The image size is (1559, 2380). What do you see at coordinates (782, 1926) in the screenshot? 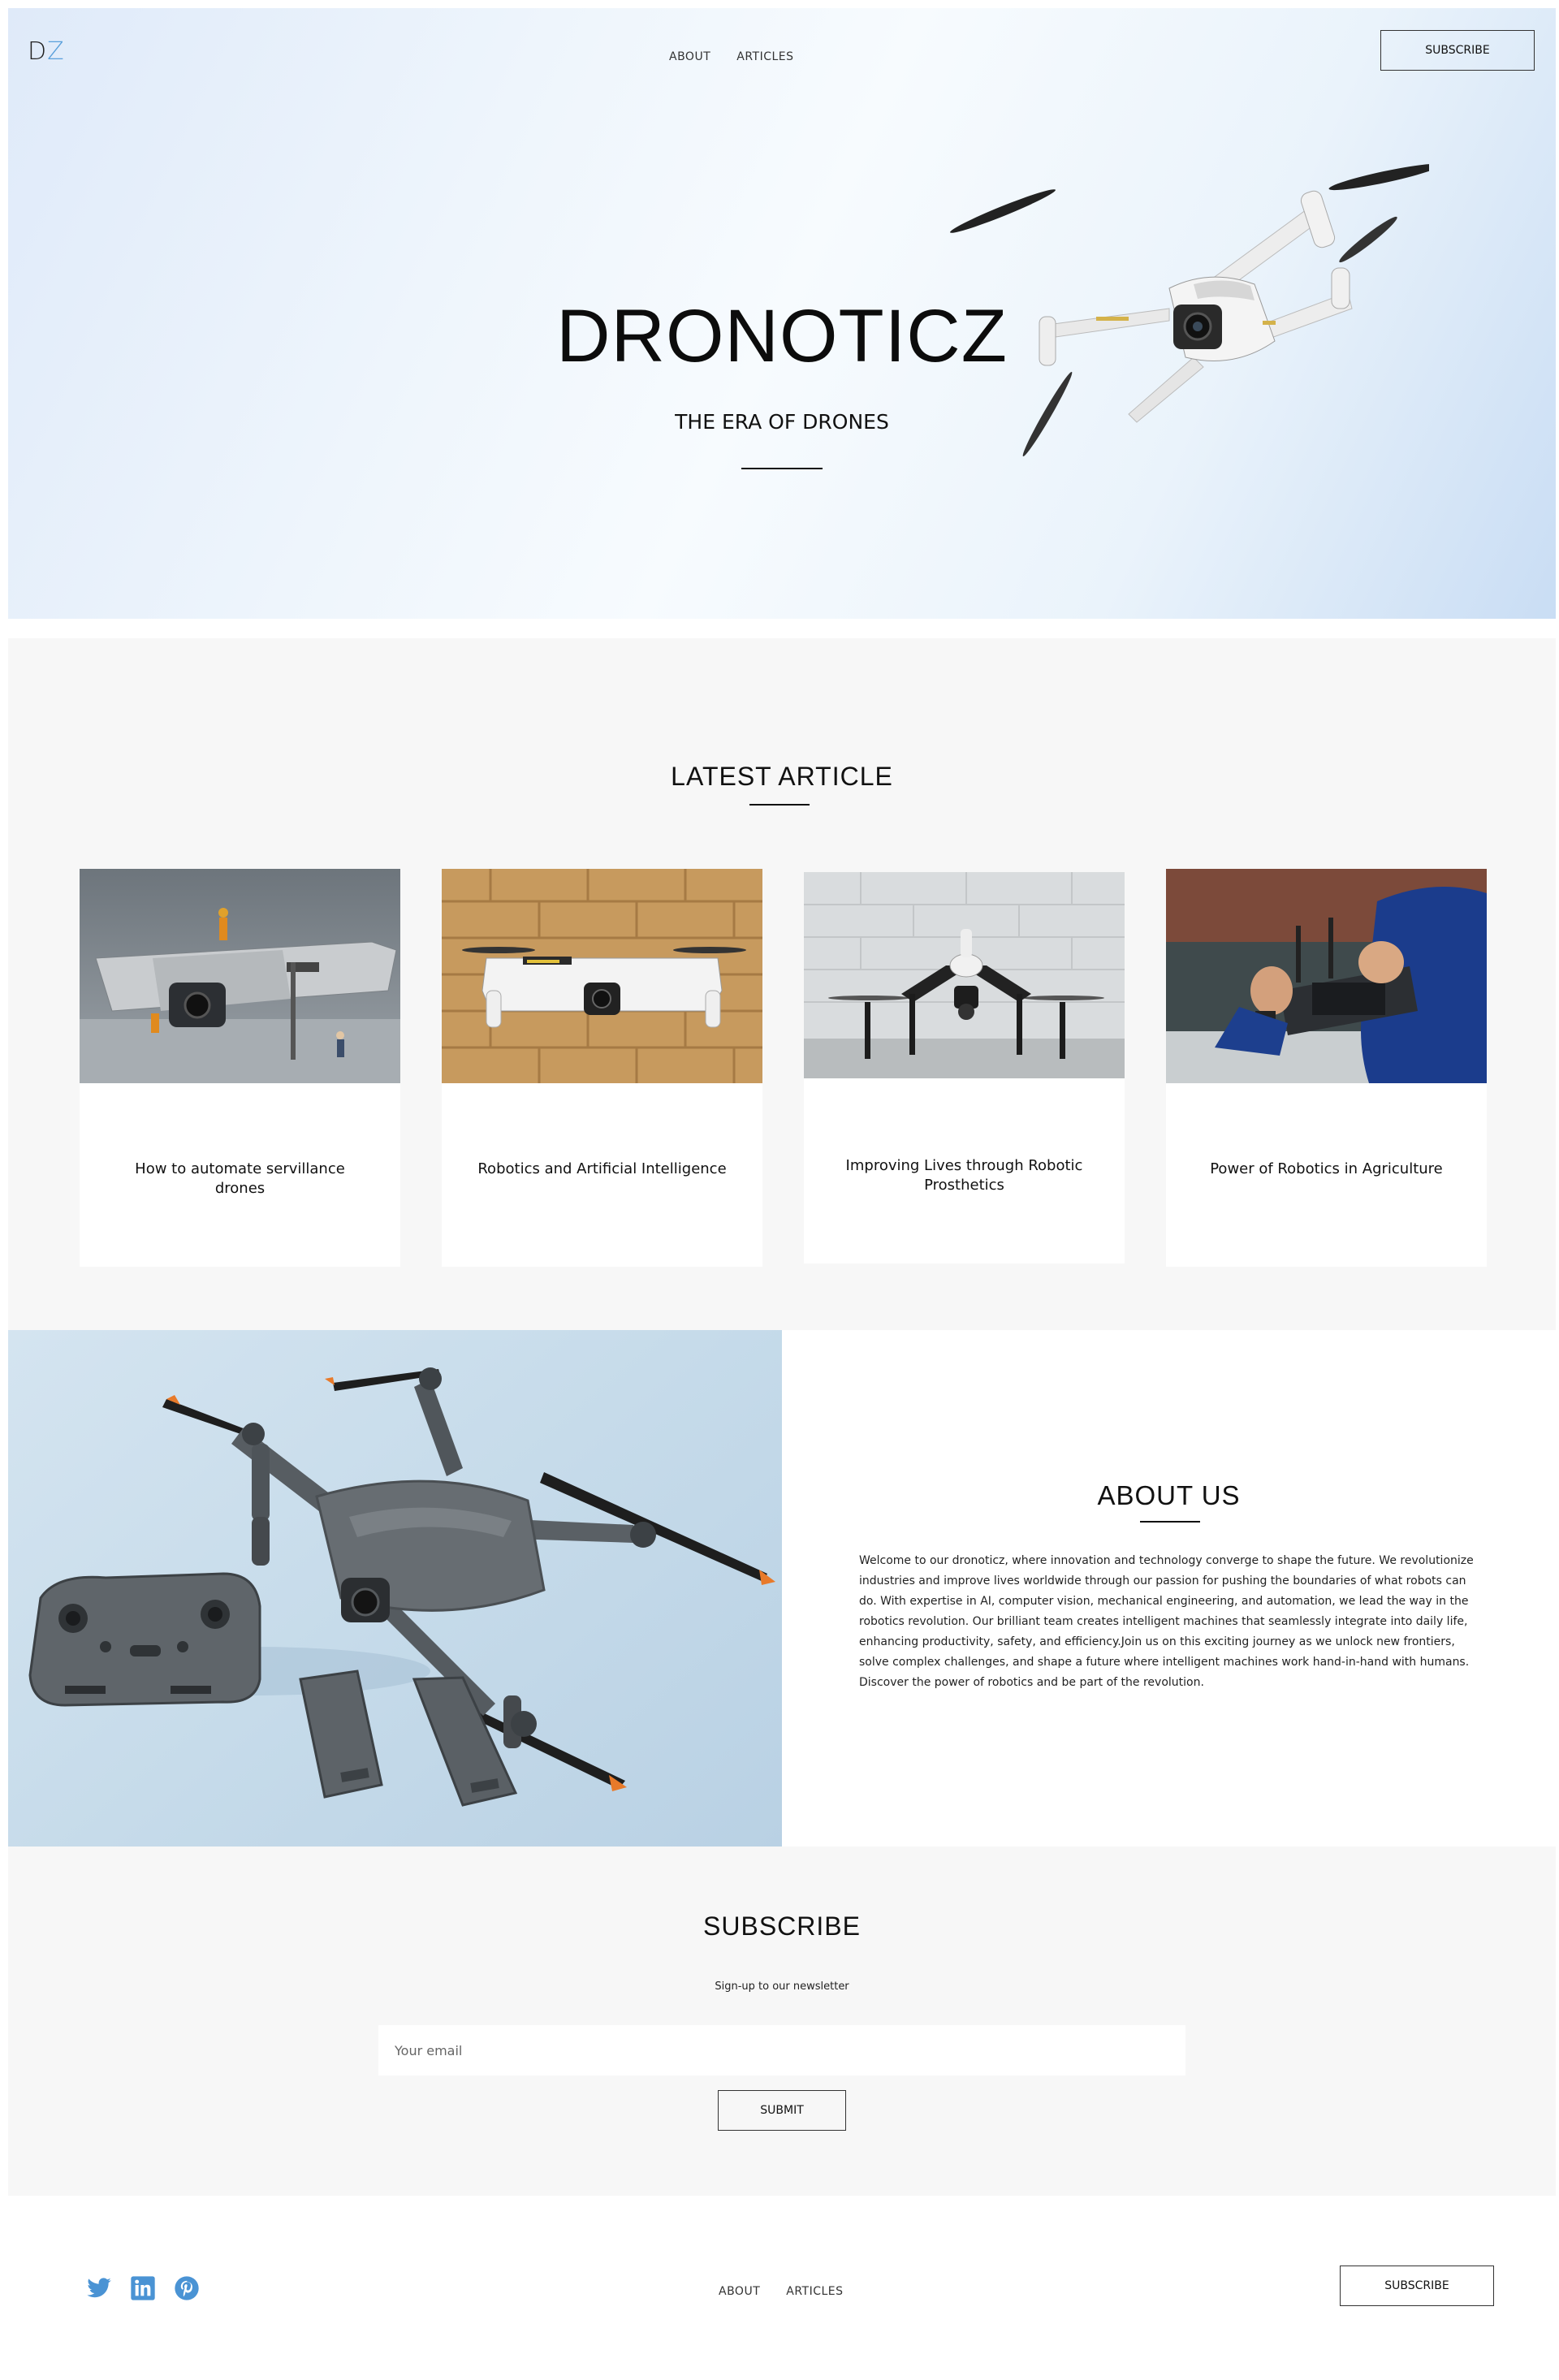
I see `subscribe-heading: SUBSCRIBE` at bounding box center [782, 1926].